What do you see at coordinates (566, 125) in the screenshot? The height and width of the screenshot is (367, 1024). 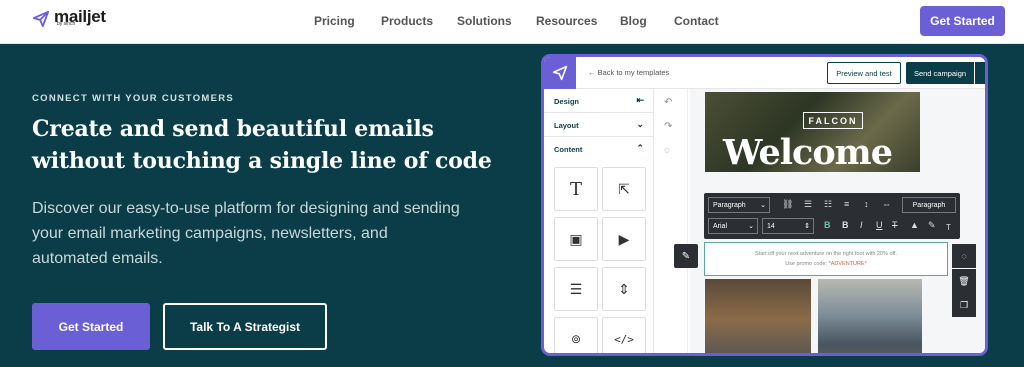 I see `sidebar-item-label: Layout` at bounding box center [566, 125].